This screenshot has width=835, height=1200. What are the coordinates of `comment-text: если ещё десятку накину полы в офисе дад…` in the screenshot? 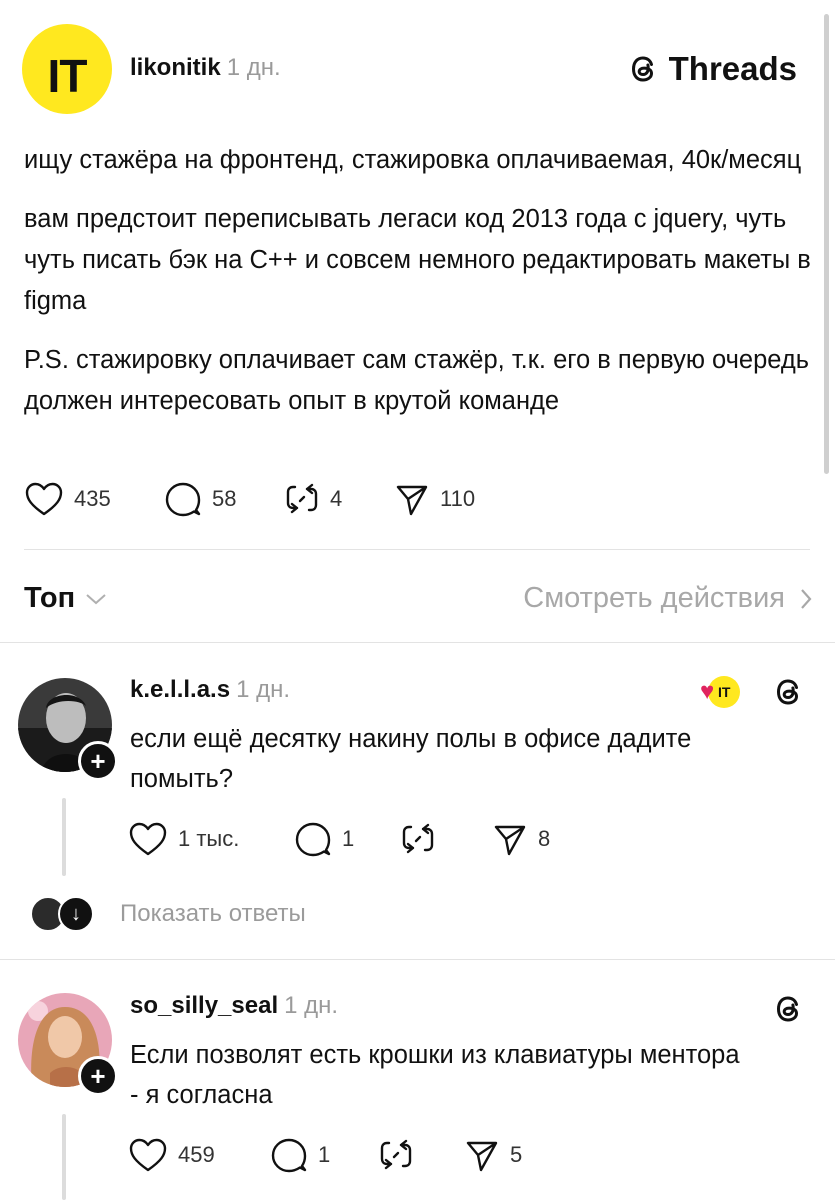 It's located at (411, 759).